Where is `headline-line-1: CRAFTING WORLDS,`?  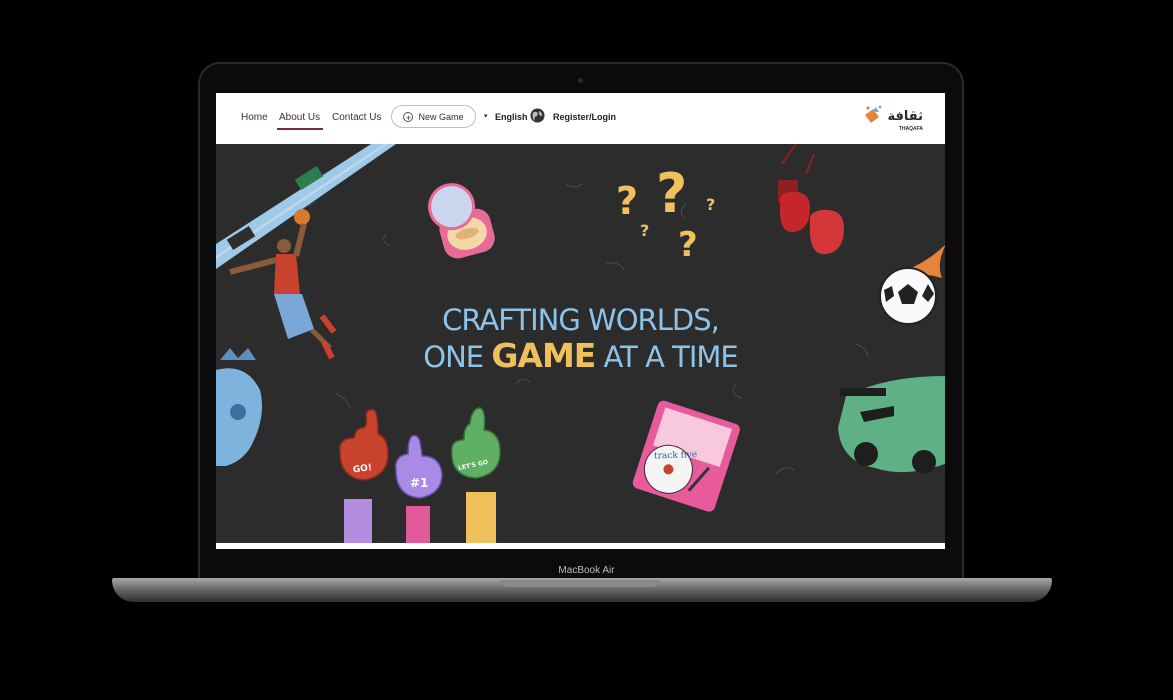
headline-line-1: CRAFTING WORLDS, is located at coordinates (581, 320).